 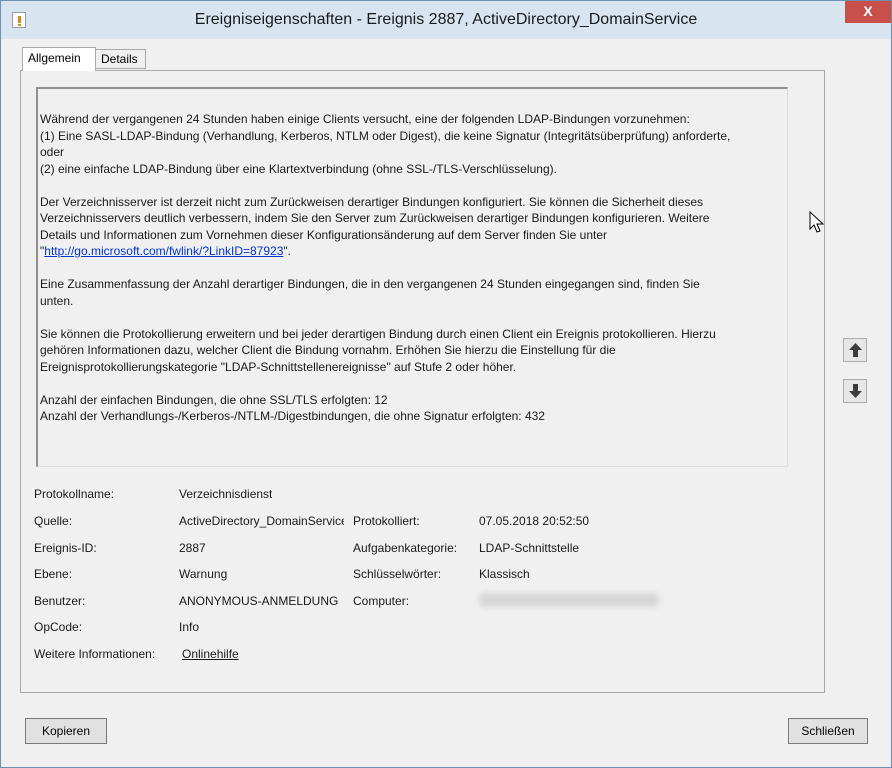 I want to click on description-line: unten., so click(x=57, y=300).